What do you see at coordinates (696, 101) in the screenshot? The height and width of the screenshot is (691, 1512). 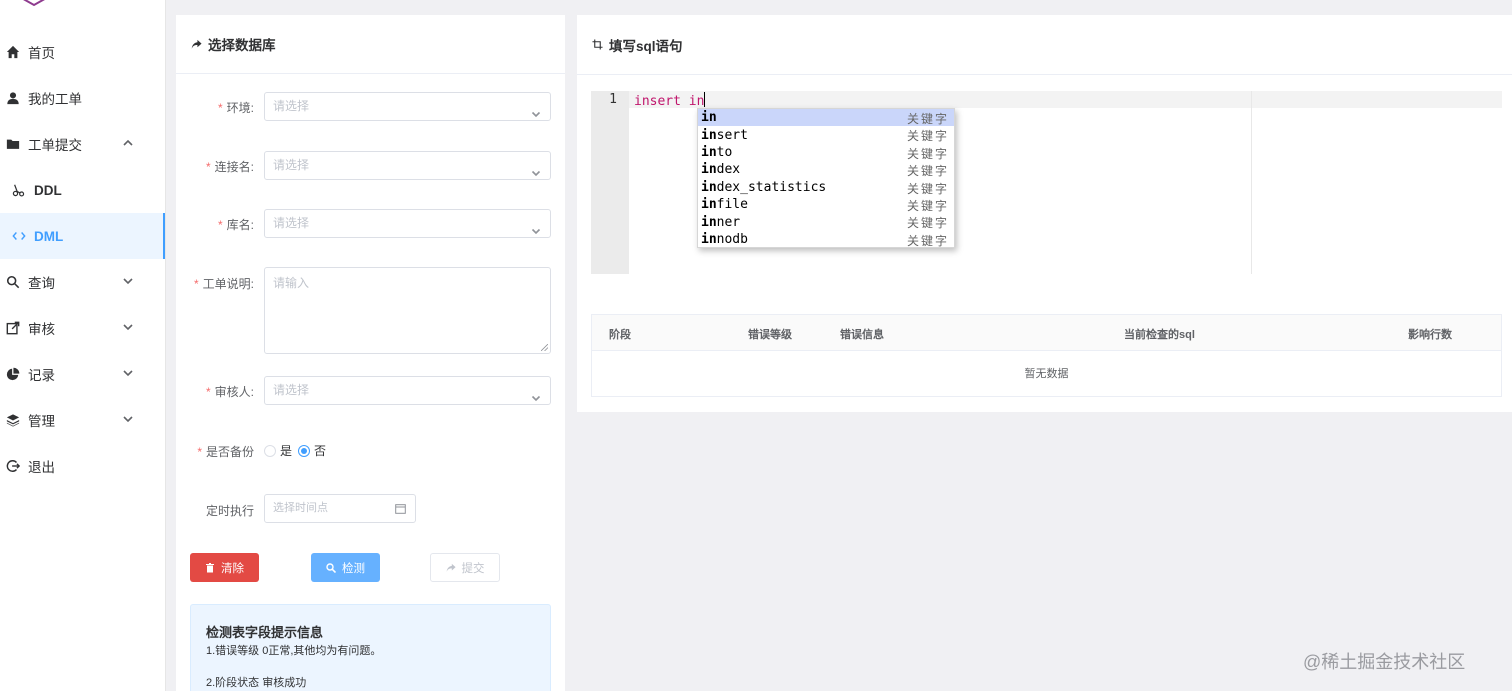 I see `typed-text: in` at bounding box center [696, 101].